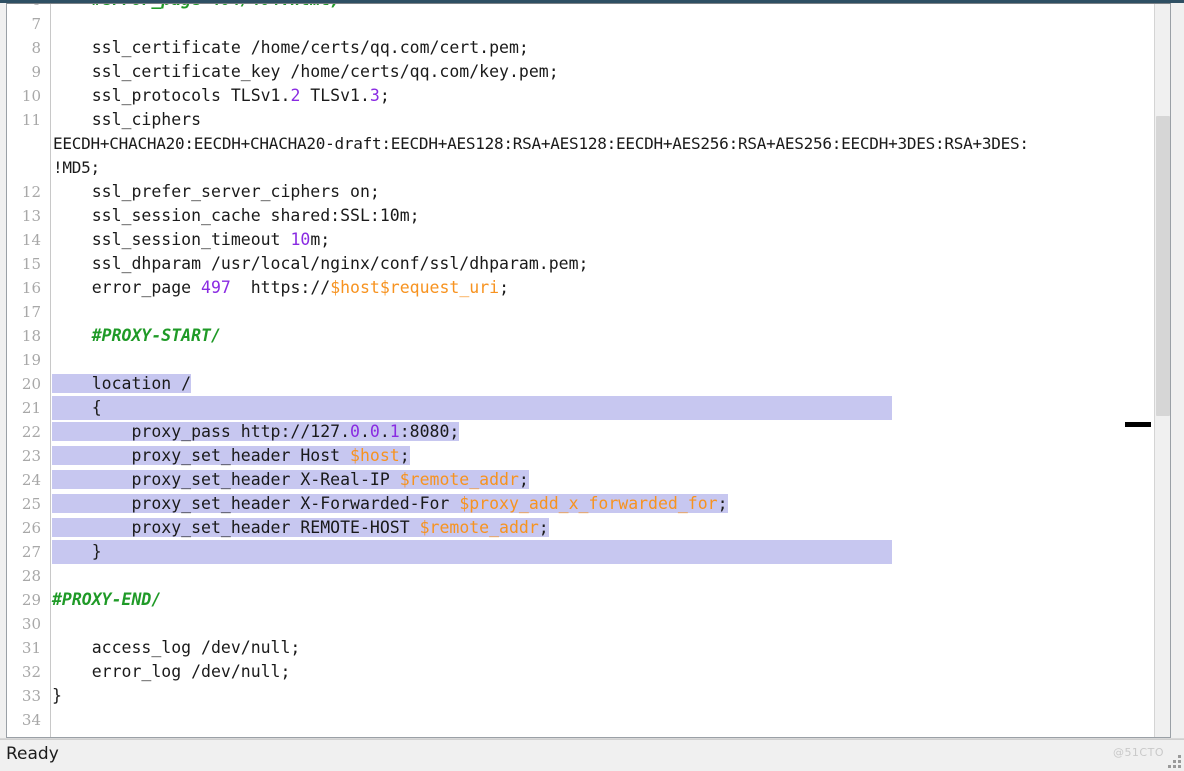 The height and width of the screenshot is (771, 1184). What do you see at coordinates (581, 360) in the screenshot?
I see `code-line: 19` at bounding box center [581, 360].